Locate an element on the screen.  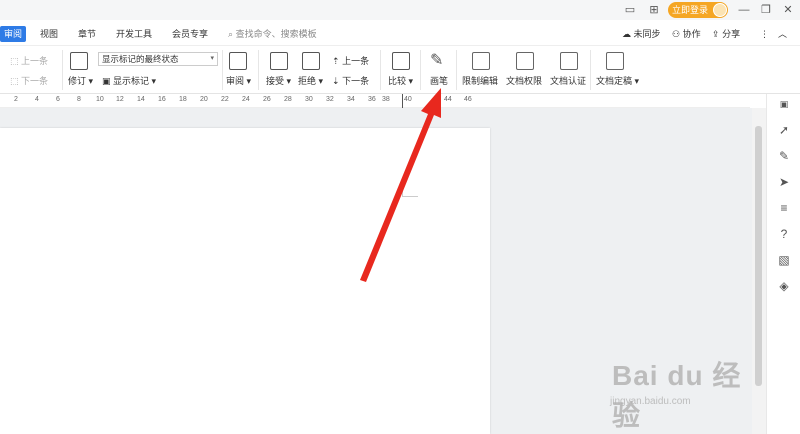
avatar is located at coordinates (720, 10).